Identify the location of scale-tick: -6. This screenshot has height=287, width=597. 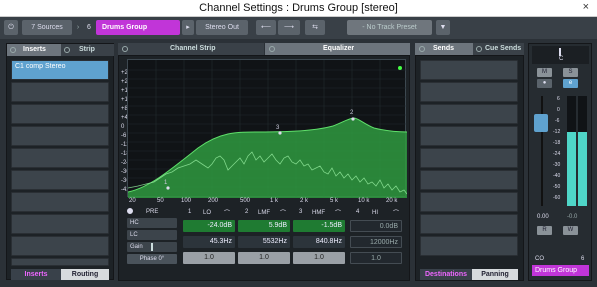
(557, 121).